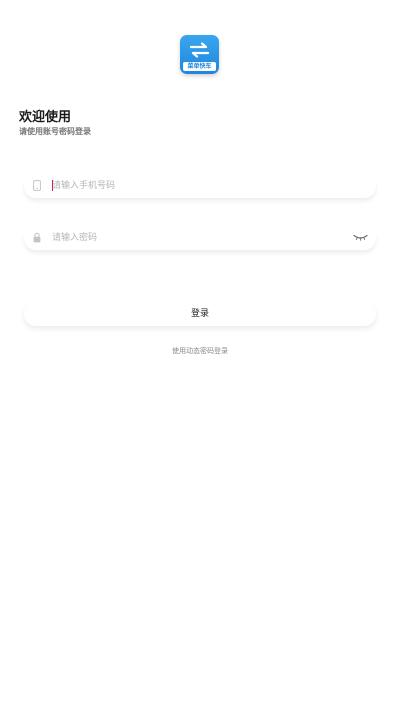 The image size is (400, 711). What do you see at coordinates (199, 66) in the screenshot?
I see `logo-caption: 菜单快车` at bounding box center [199, 66].